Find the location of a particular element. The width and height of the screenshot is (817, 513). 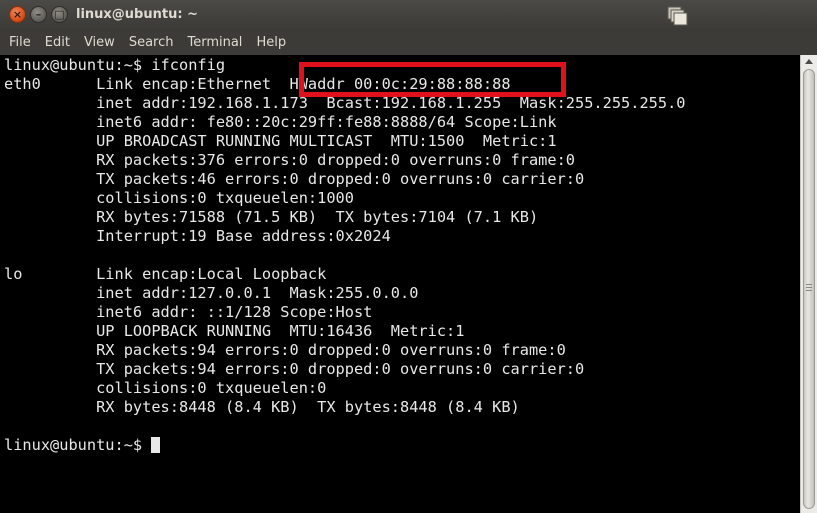

minimize-button: – is located at coordinates (38, 14).